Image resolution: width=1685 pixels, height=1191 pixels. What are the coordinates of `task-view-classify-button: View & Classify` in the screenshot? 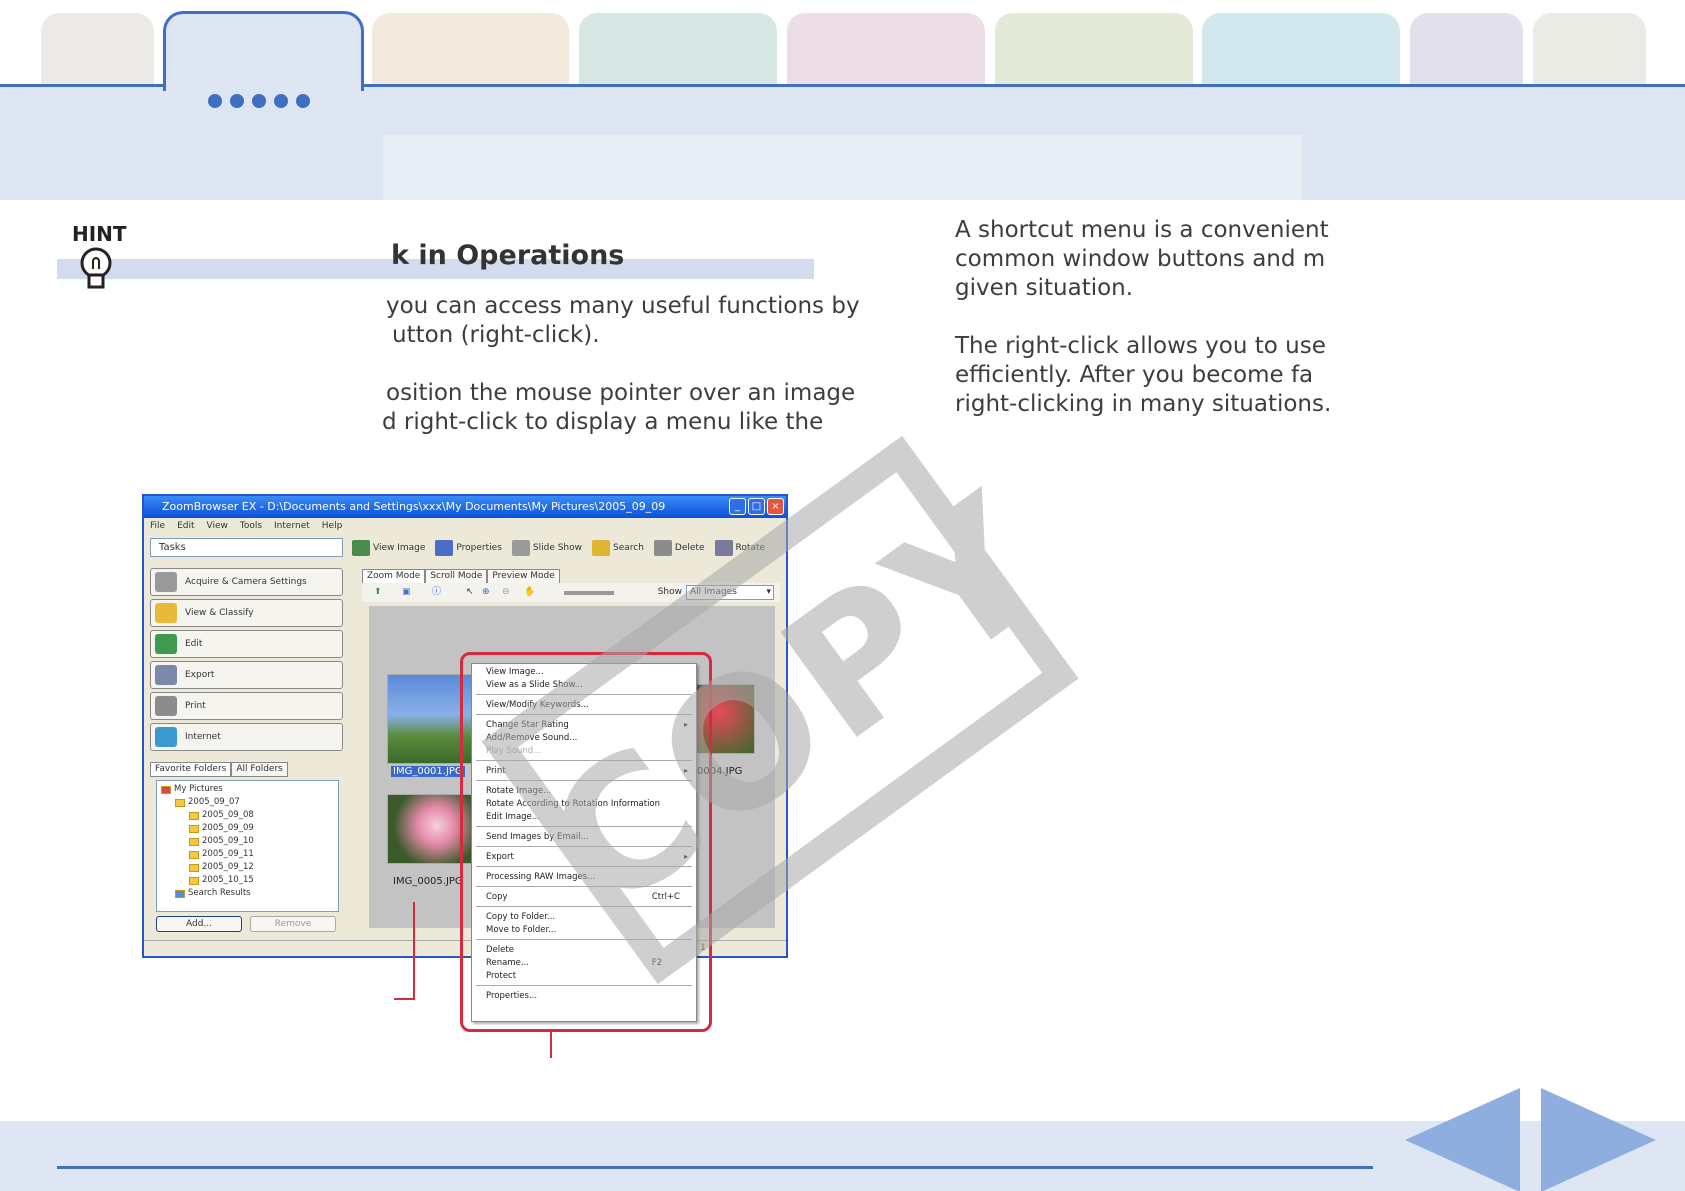 It's located at (246, 613).